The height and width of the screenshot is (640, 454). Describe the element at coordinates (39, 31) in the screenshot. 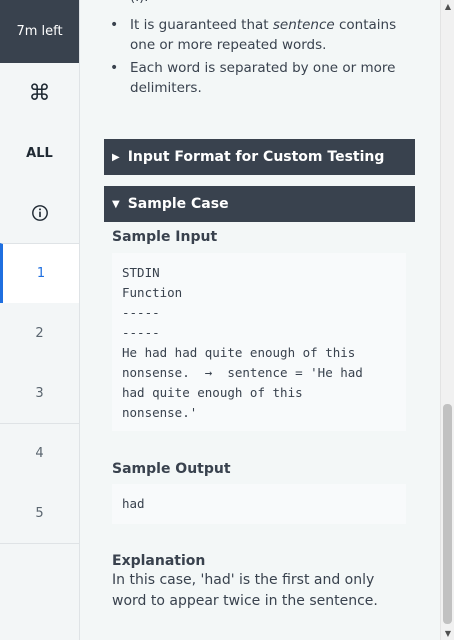

I see `timer-display: 7m left` at that location.